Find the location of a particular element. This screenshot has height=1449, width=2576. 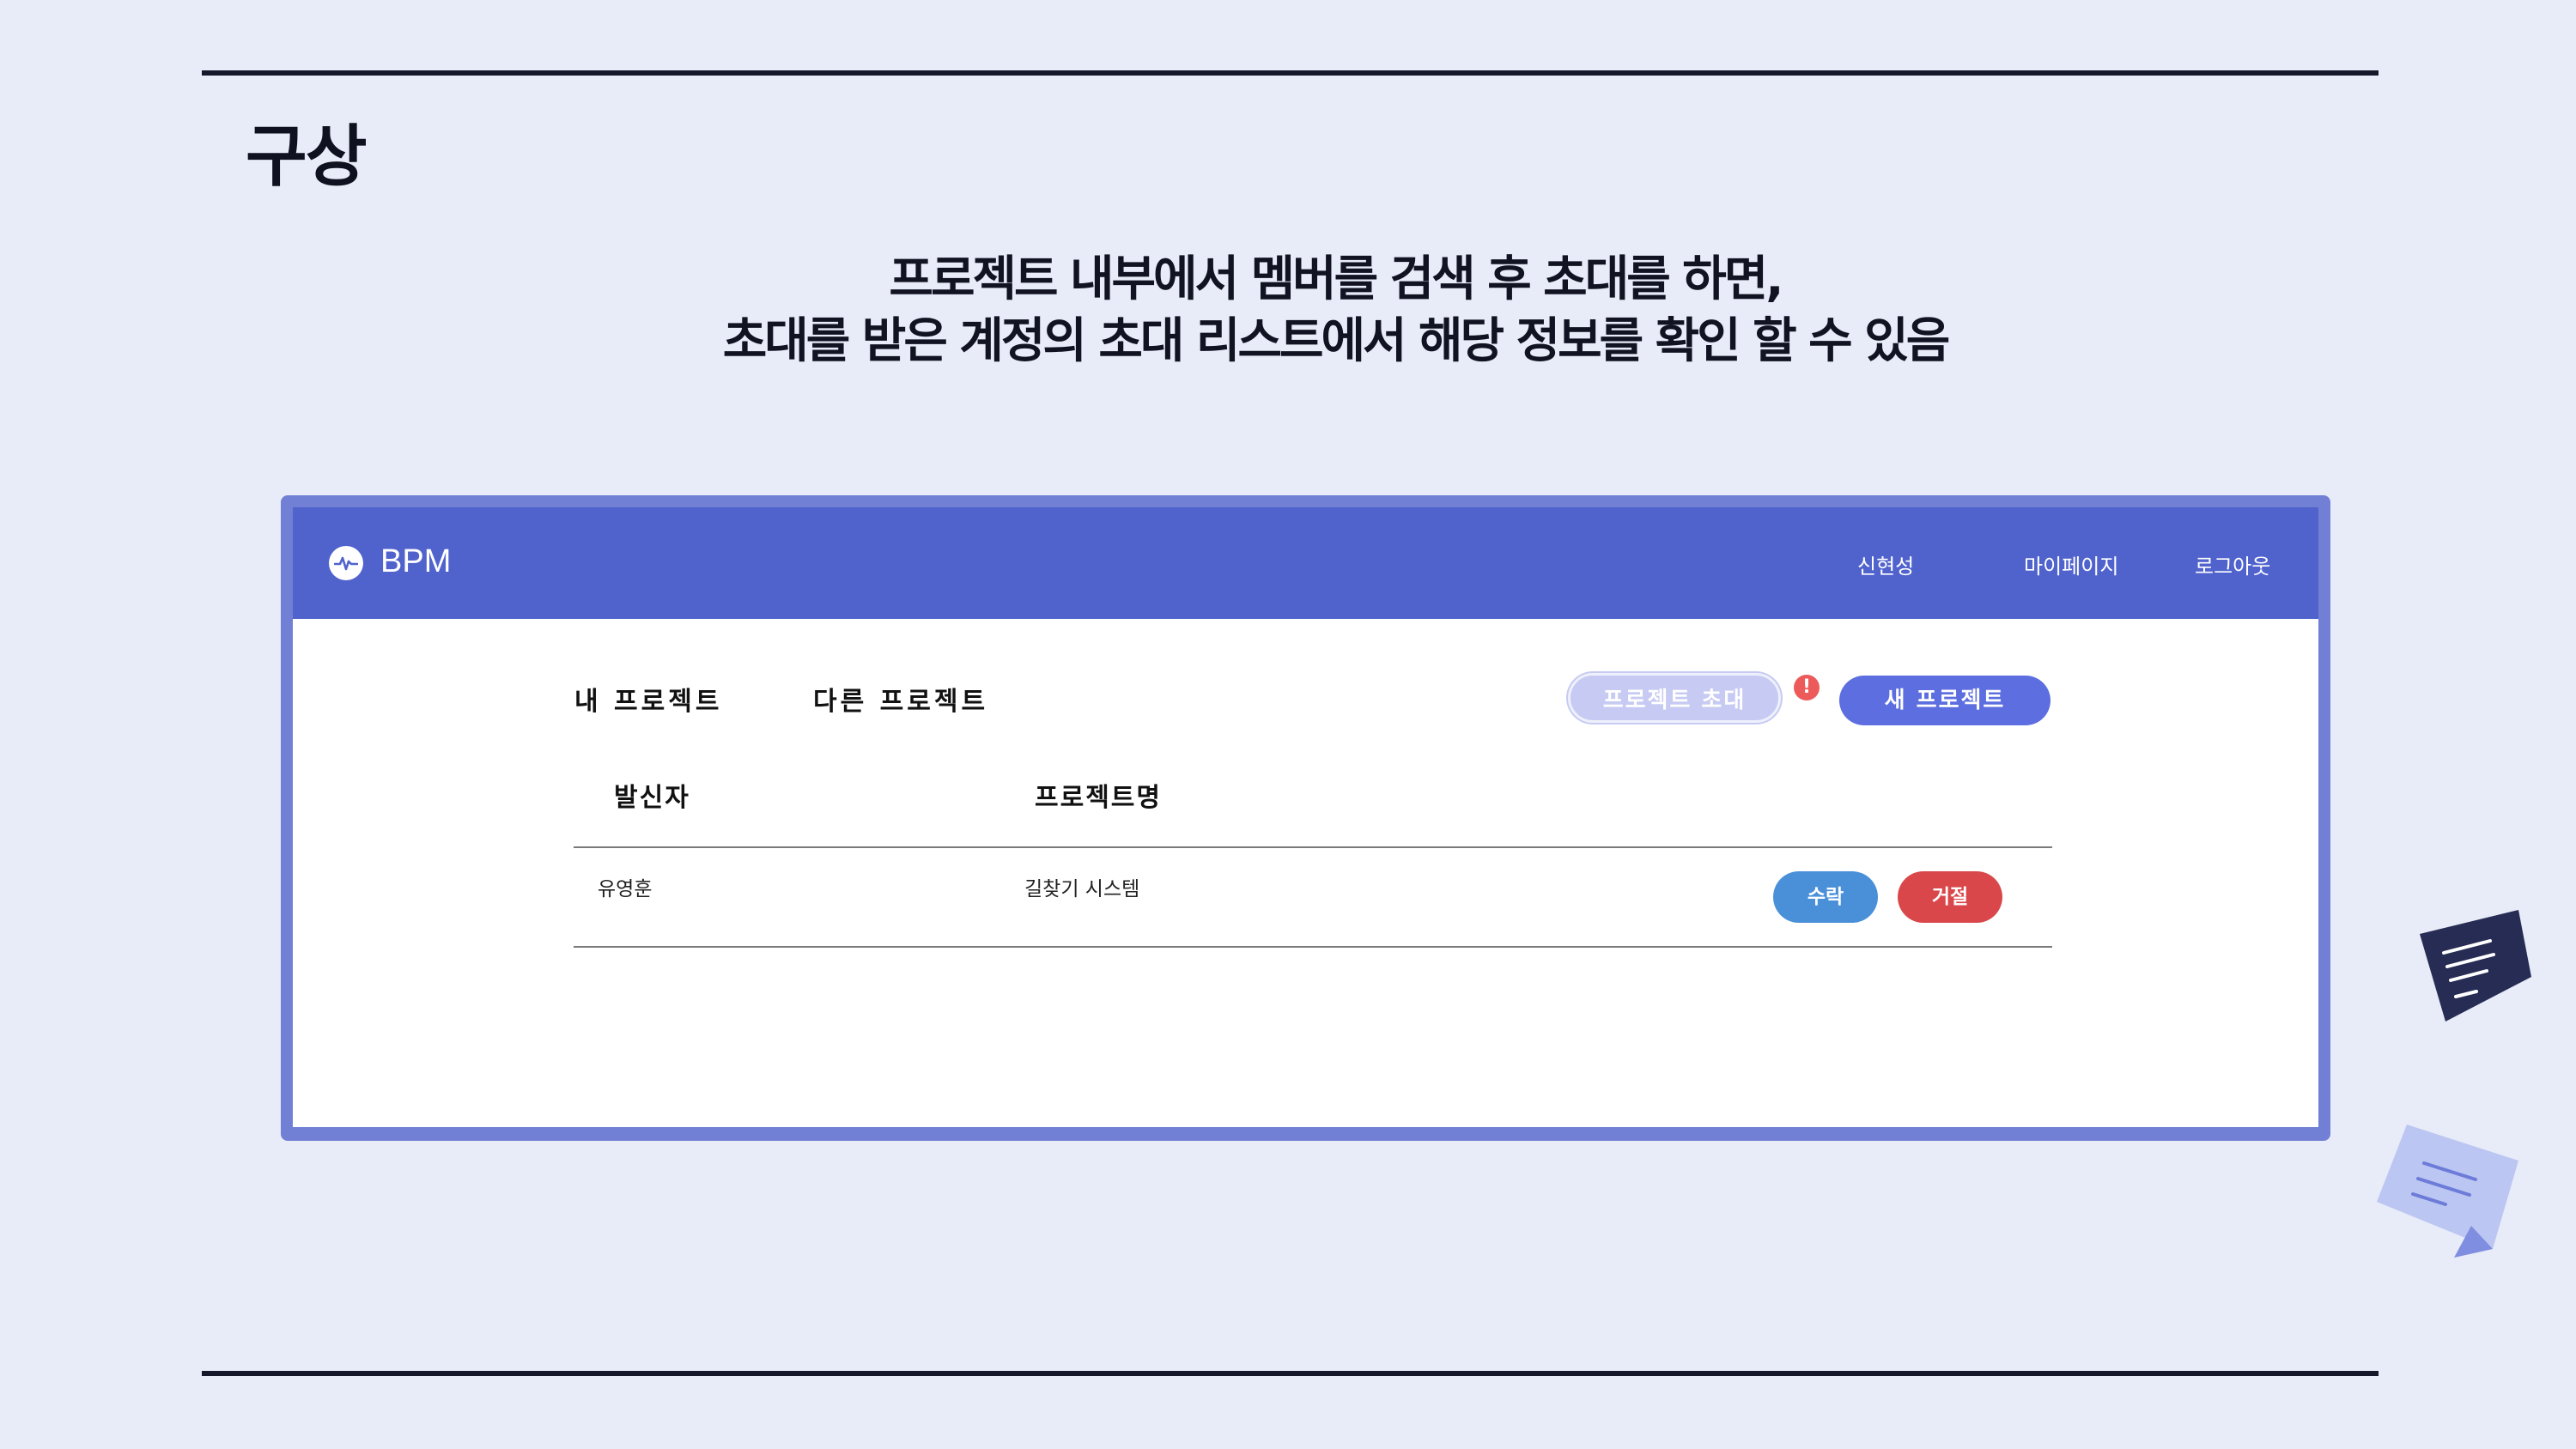

document-note-icon is located at coordinates (2475, 966).